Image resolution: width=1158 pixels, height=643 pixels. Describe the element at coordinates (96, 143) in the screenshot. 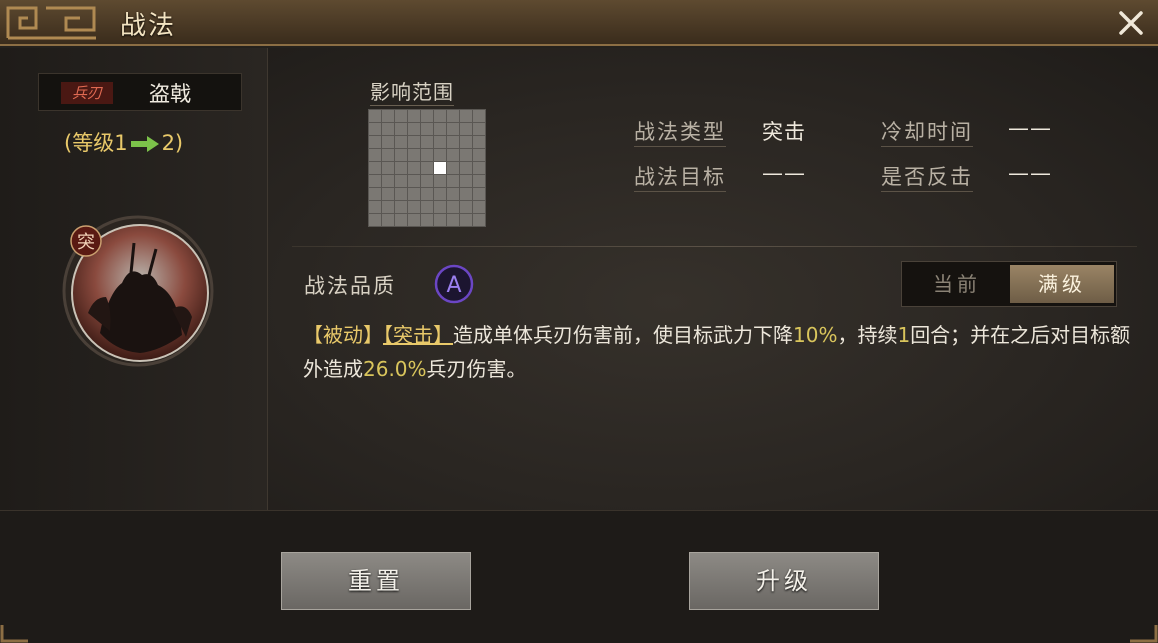

I see `level-from: (等级1` at that location.